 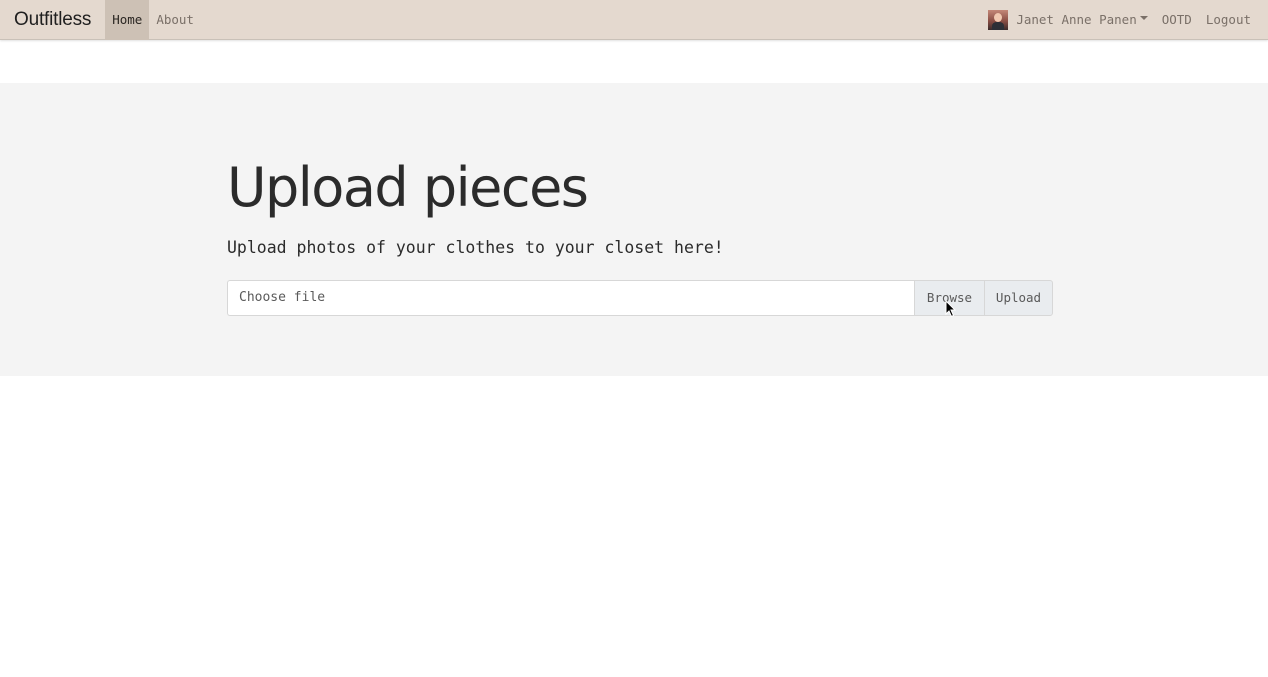 I want to click on upload-button: Upload, so click(x=1018, y=298).